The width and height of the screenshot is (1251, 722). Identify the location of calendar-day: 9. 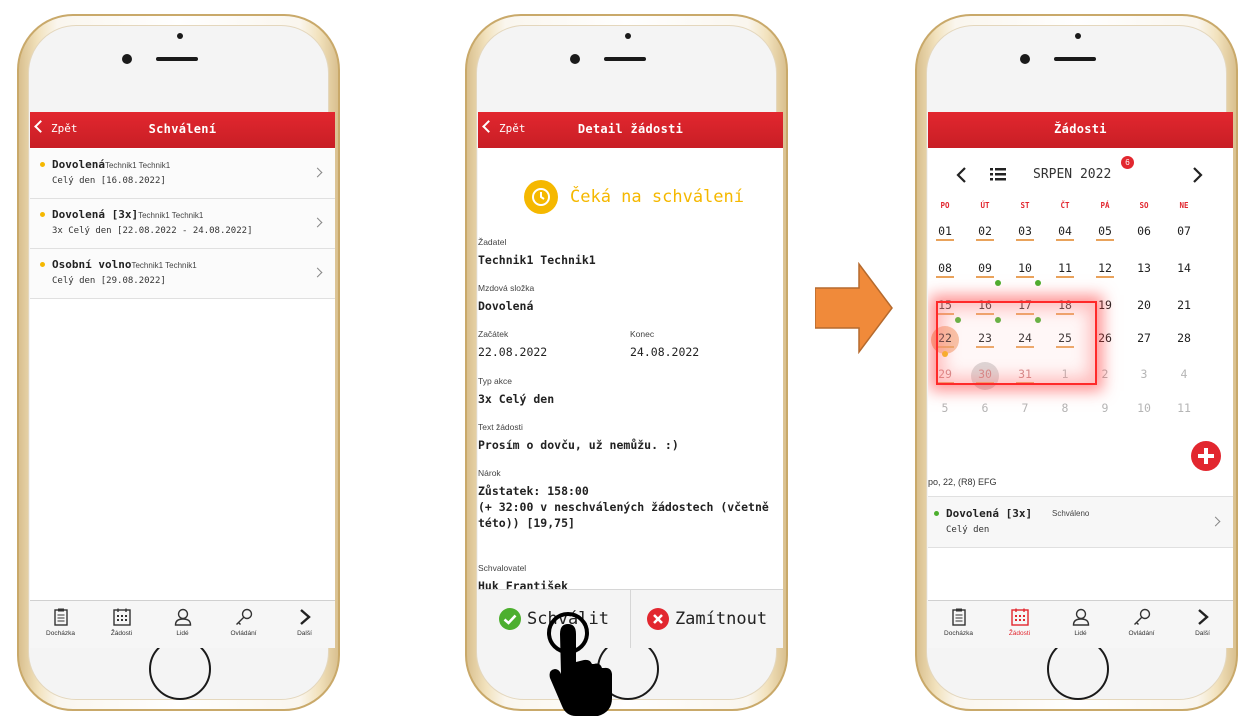
(1105, 408).